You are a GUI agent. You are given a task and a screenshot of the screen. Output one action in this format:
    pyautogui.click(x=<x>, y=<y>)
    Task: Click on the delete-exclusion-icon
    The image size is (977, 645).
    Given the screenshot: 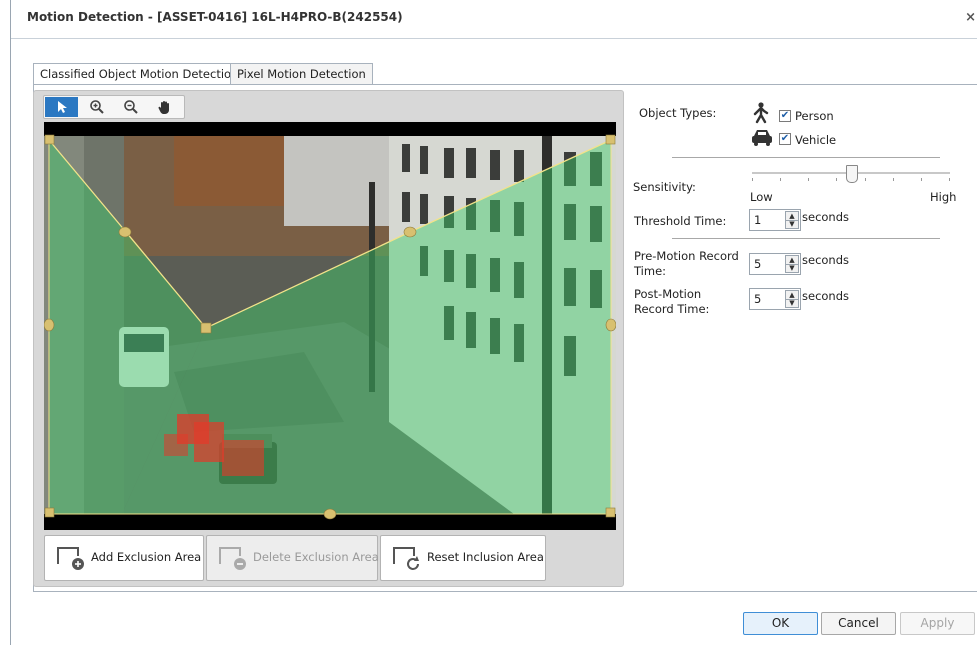 What is the action you would take?
    pyautogui.click(x=232, y=558)
    